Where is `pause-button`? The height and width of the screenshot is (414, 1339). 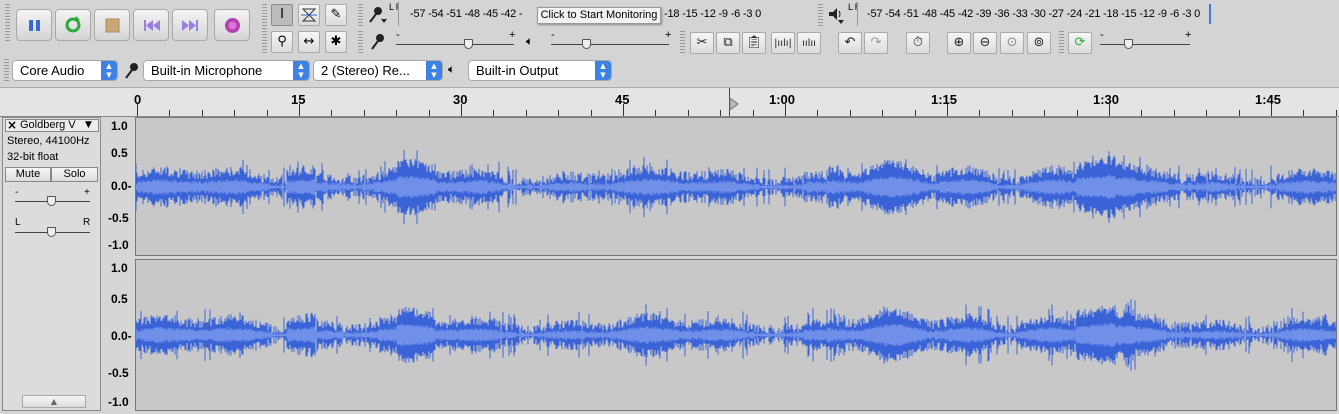
pause-button is located at coordinates (34, 25).